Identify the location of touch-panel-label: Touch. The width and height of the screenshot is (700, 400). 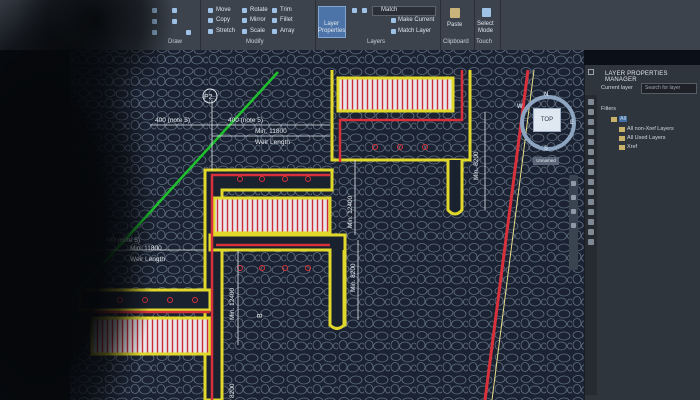
(484, 42).